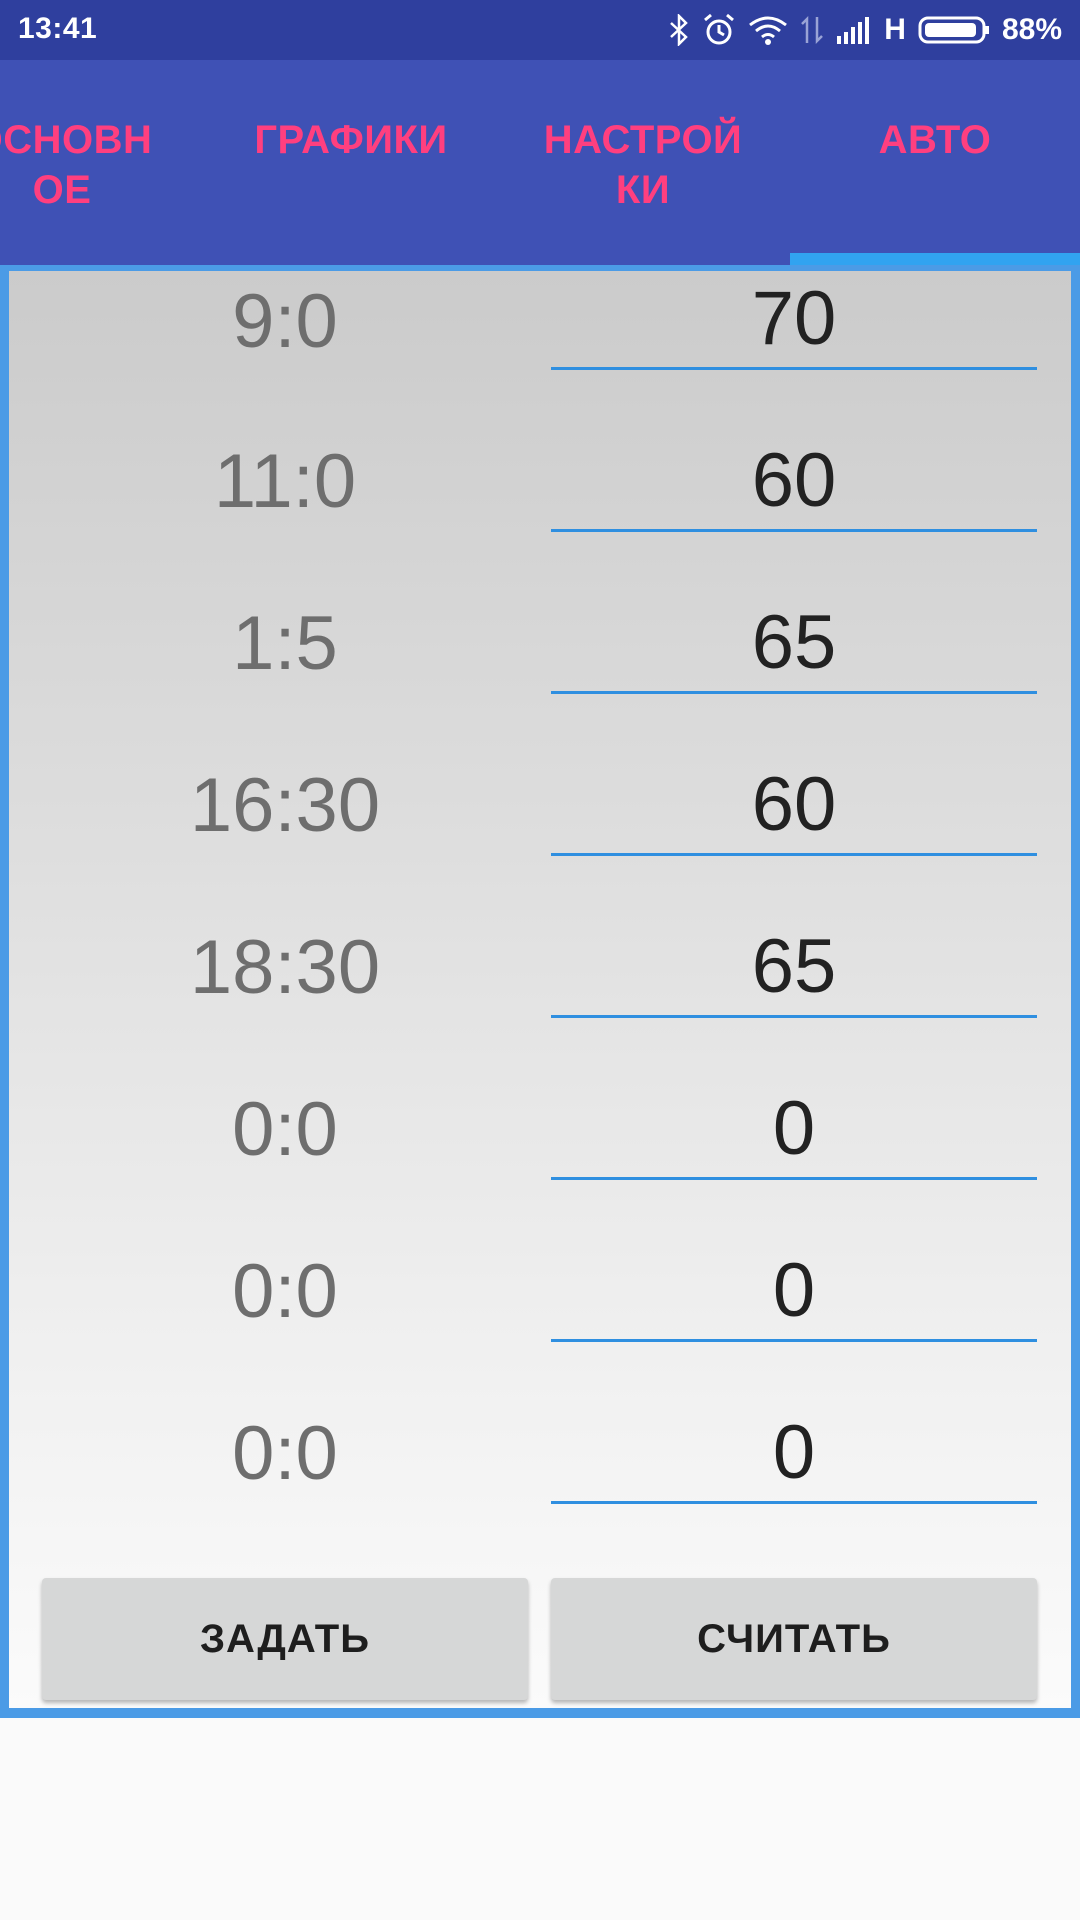 The width and height of the screenshot is (1080, 1920). Describe the element at coordinates (954, 30) in the screenshot. I see `battery-icon` at that location.